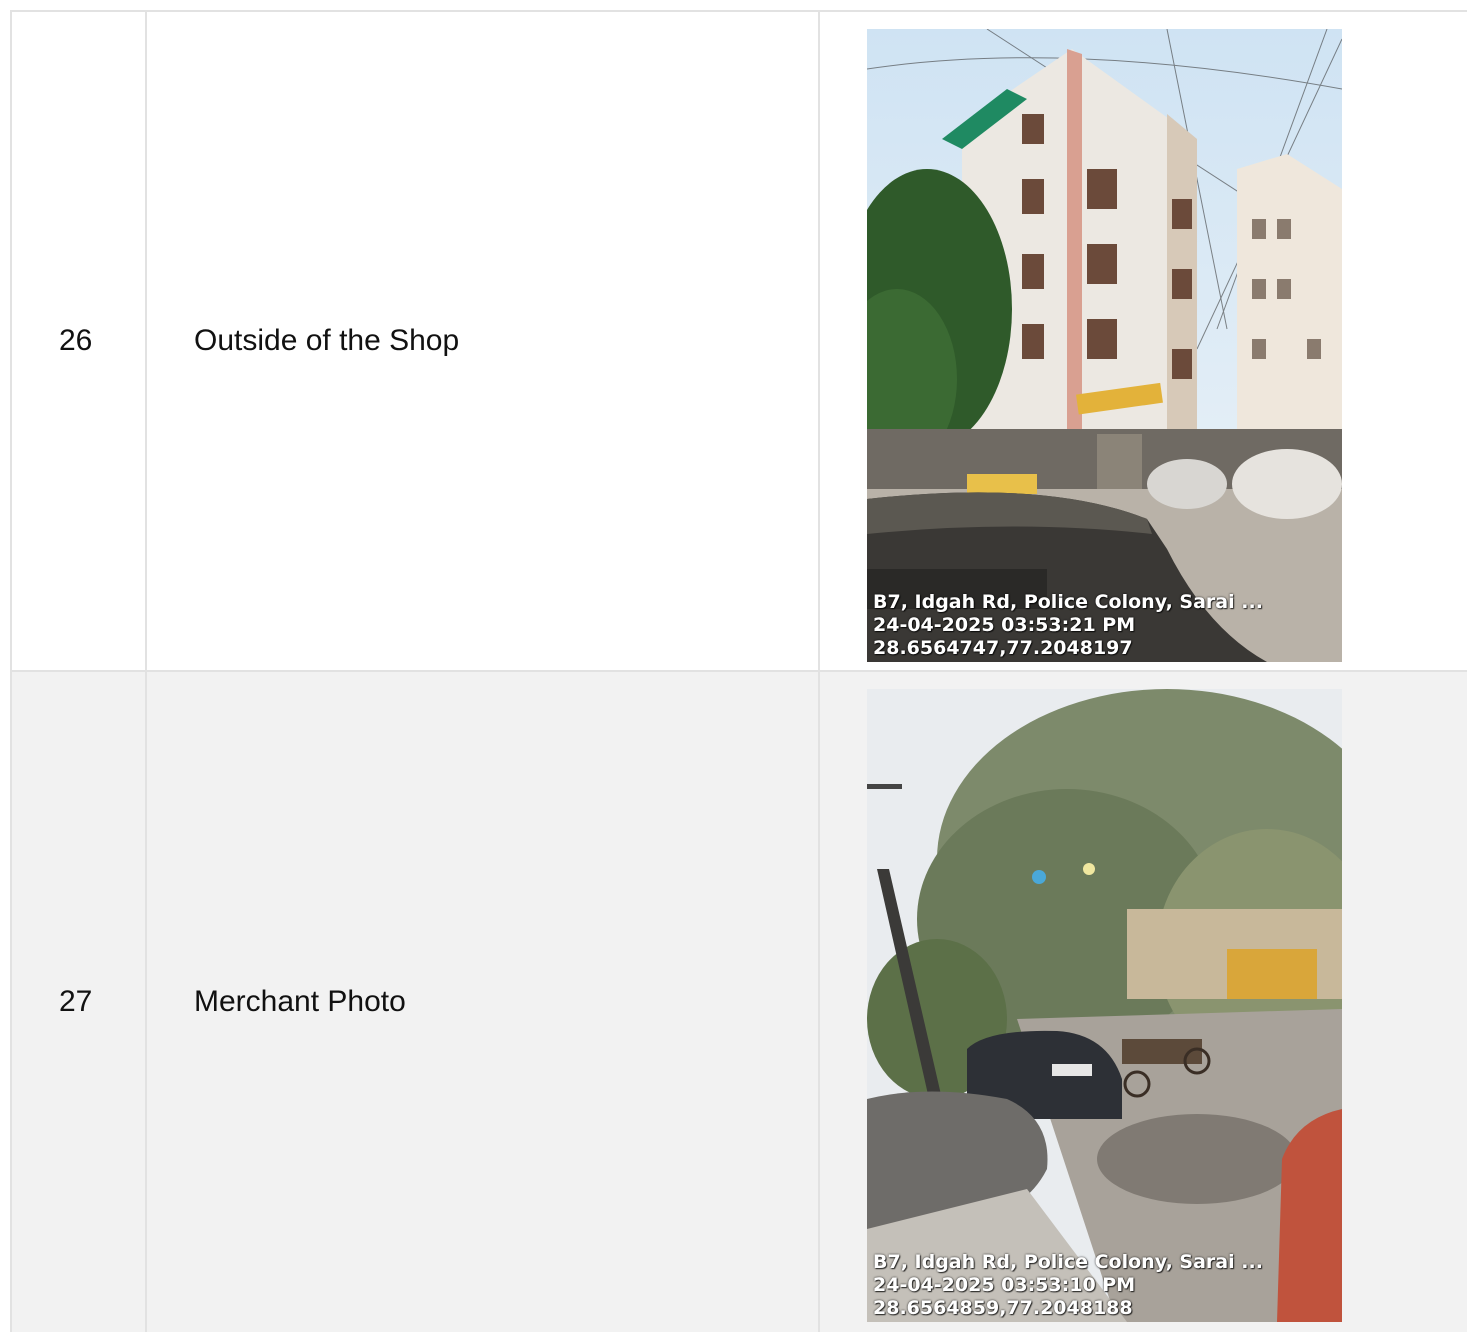  I want to click on stamp-coordinates: 28.6564859,77.2048188, so click(1003, 1308).